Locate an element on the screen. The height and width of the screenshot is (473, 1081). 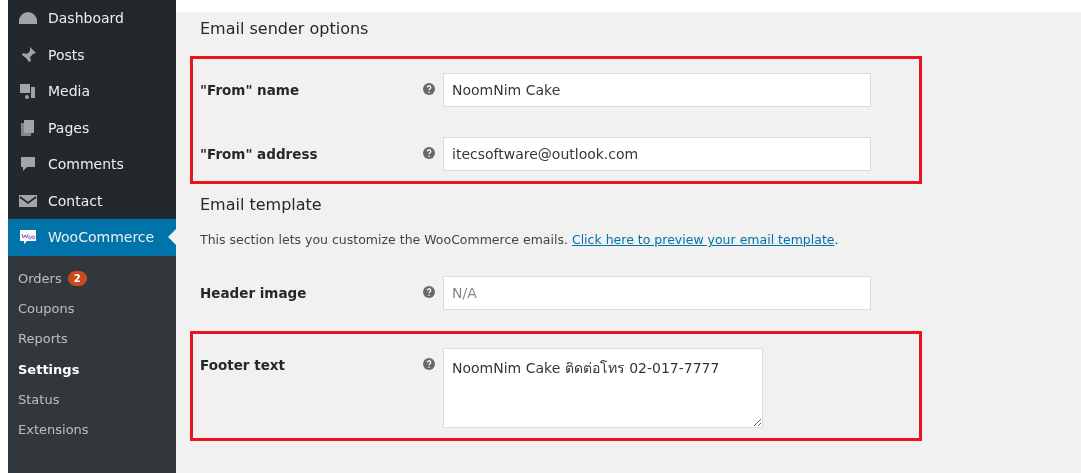
section-heading: Email sender options is located at coordinates (285, 29).